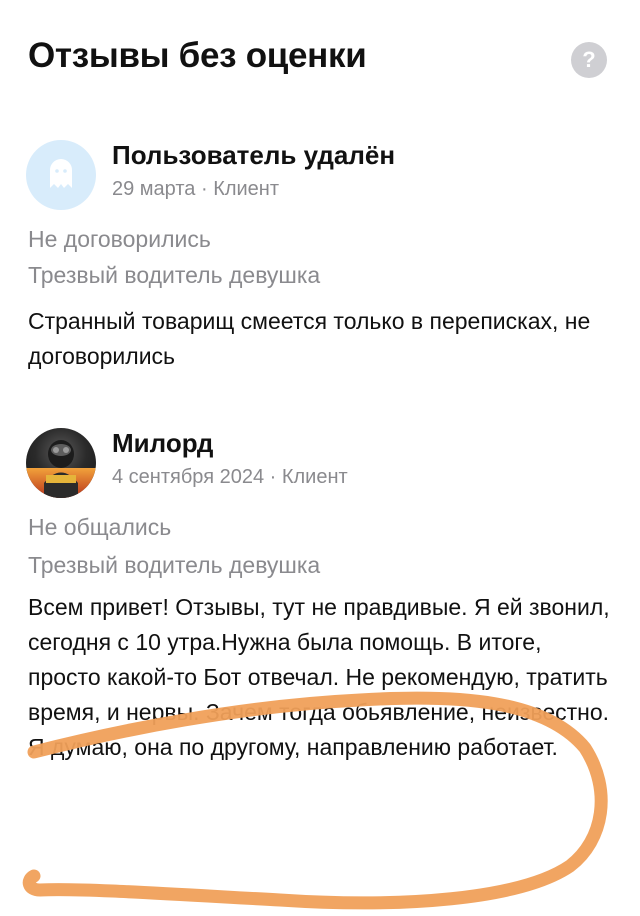 The image size is (640, 916). I want to click on author-name: Пользователь удалён, so click(253, 155).